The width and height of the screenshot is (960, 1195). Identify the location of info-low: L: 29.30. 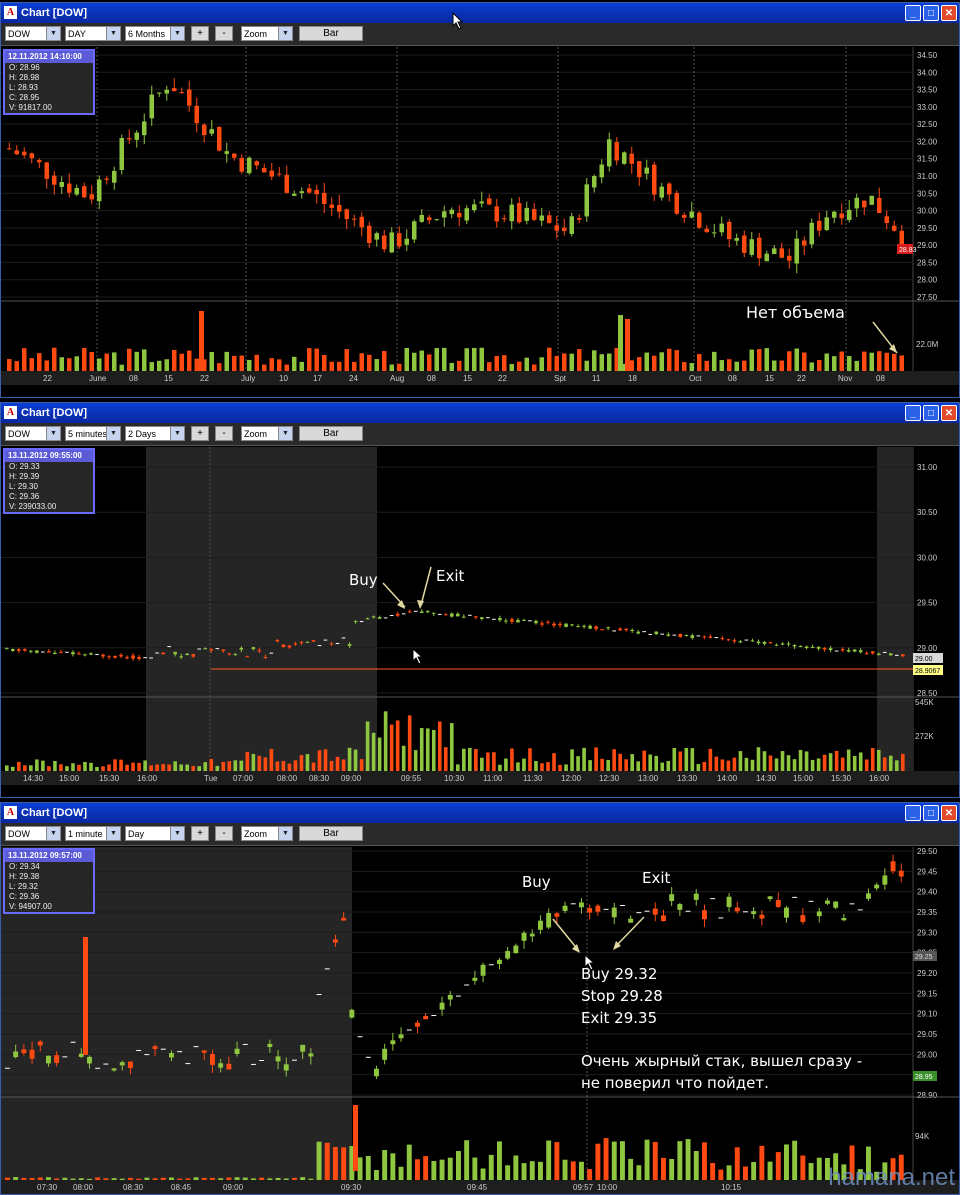
(23, 486).